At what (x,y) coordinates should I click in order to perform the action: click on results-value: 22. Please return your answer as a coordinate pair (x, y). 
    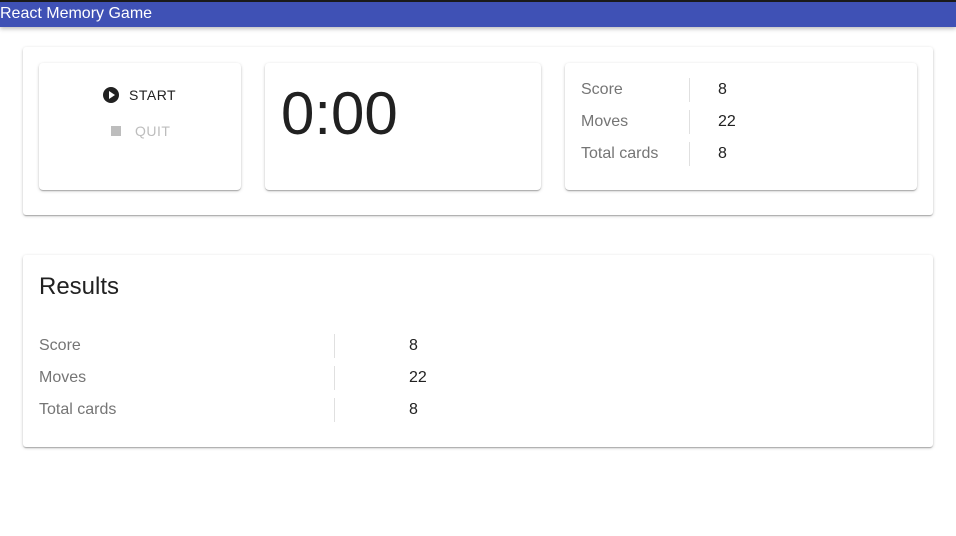
    Looking at the image, I should click on (418, 377).